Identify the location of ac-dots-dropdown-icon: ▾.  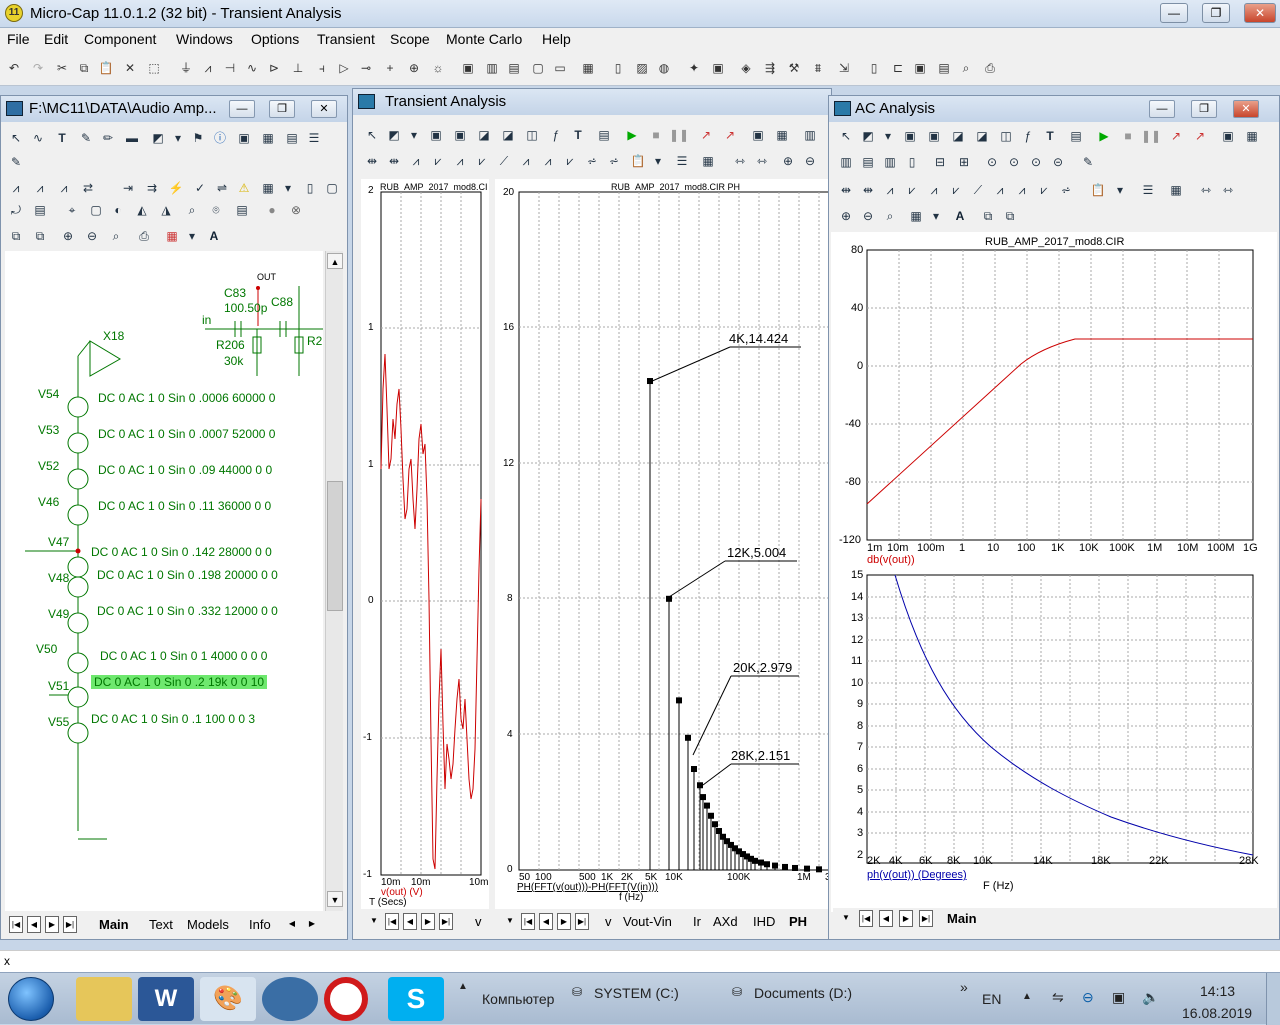
(936, 216).